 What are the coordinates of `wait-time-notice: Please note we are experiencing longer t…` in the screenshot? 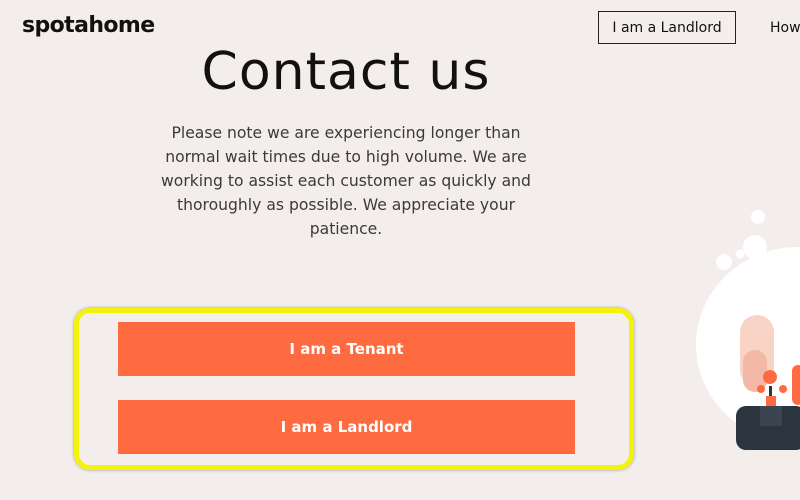 It's located at (346, 181).